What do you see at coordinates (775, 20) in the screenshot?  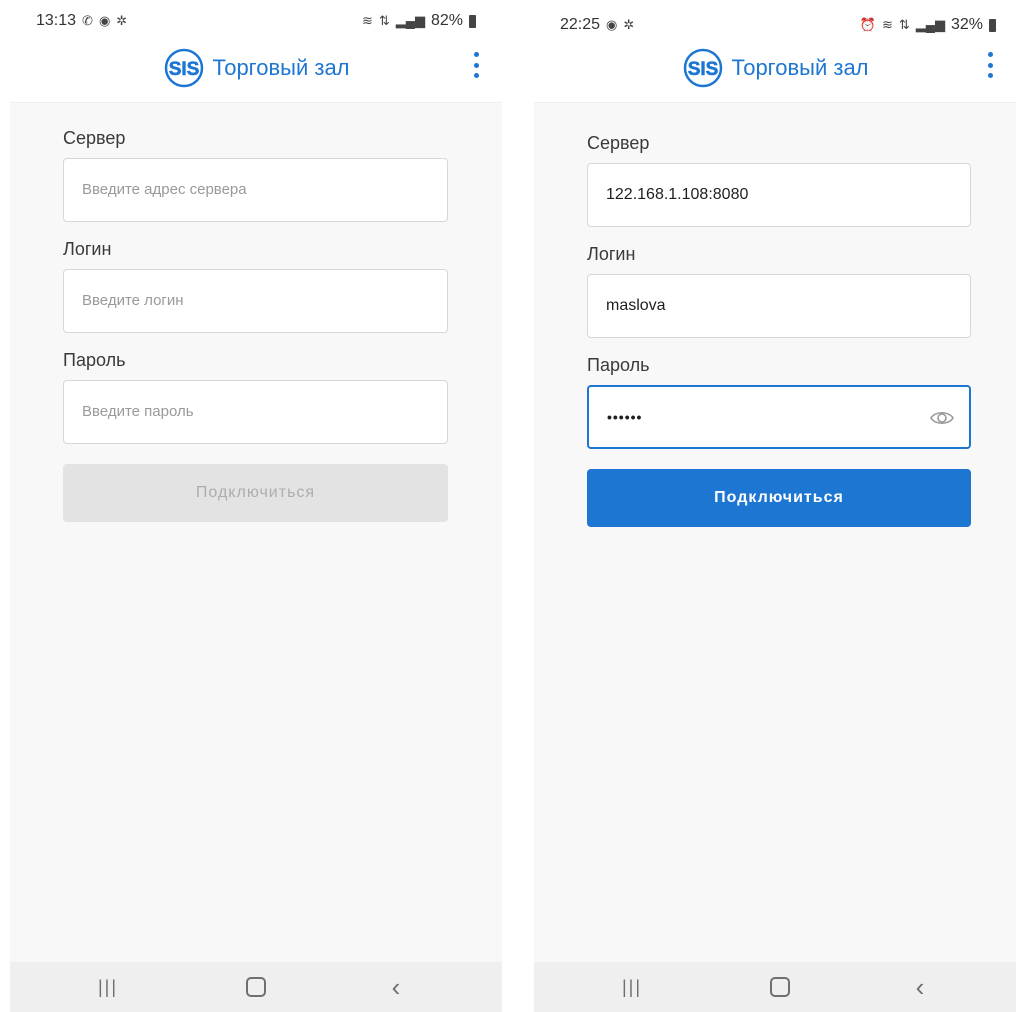 I see `status-bar: 22:25 ◉ ✲ ⏰ ≋ ⇅ ▂▄▆ 32%` at bounding box center [775, 20].